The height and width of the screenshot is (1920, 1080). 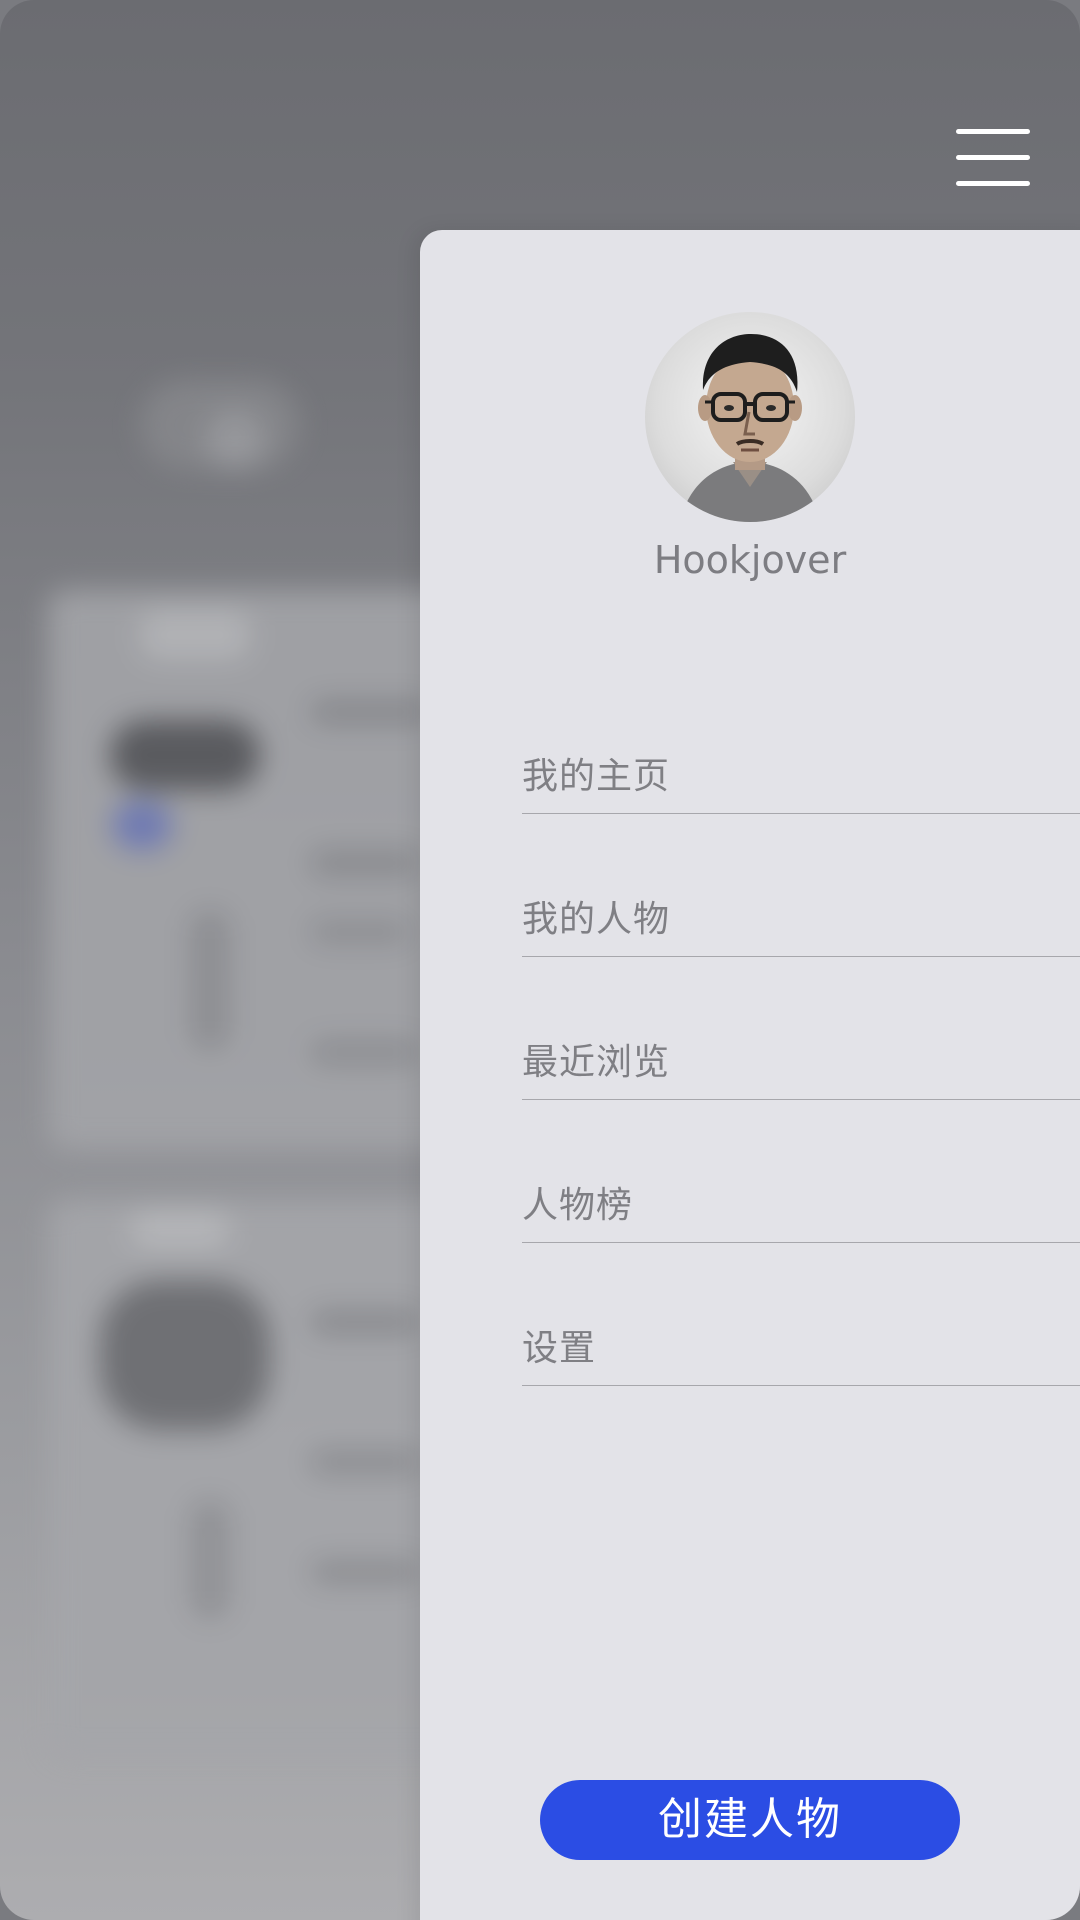 What do you see at coordinates (596, 1062) in the screenshot?
I see `menu-item-label: 最近浏览` at bounding box center [596, 1062].